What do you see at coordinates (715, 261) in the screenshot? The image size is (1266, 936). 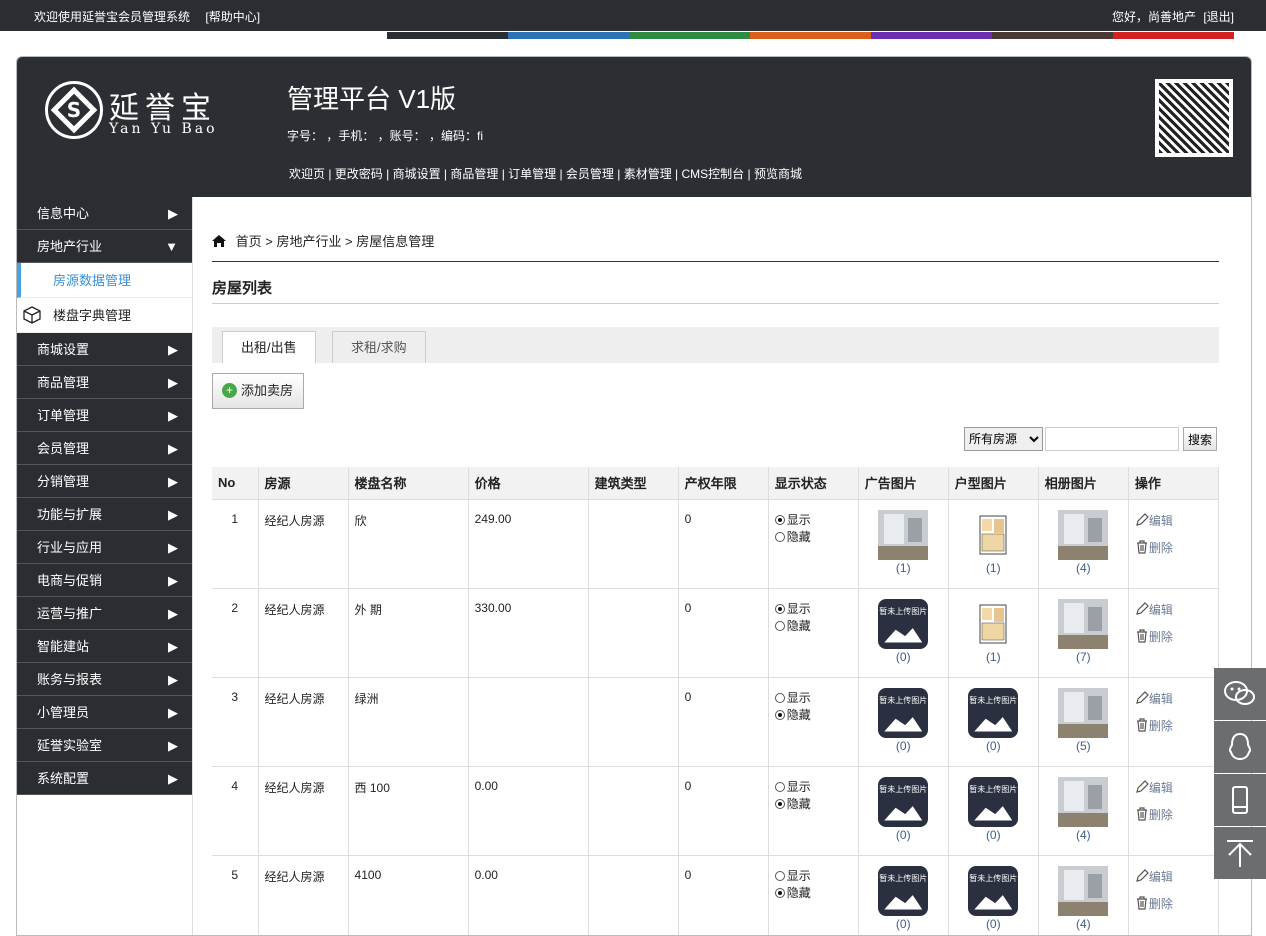 I see `divider-top` at bounding box center [715, 261].